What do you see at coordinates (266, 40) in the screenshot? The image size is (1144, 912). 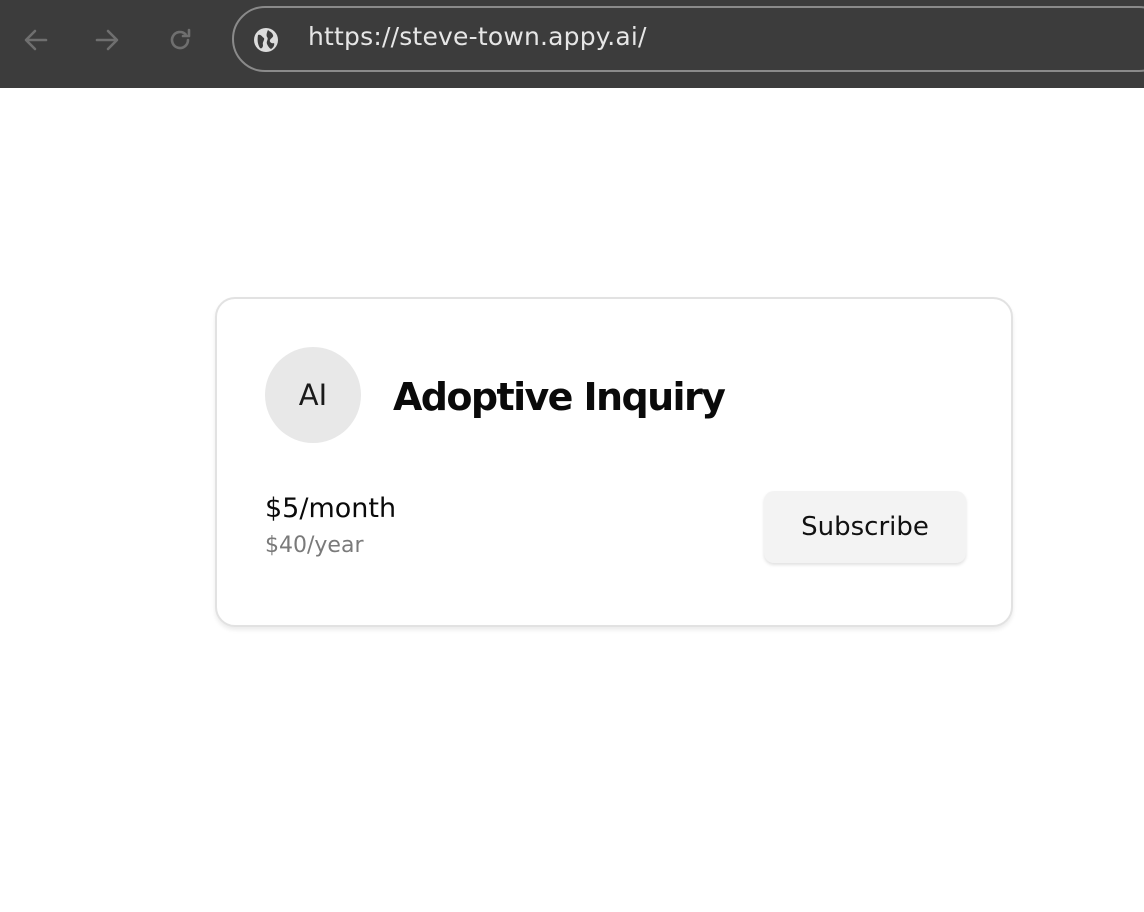 I see `globe-icon` at bounding box center [266, 40].